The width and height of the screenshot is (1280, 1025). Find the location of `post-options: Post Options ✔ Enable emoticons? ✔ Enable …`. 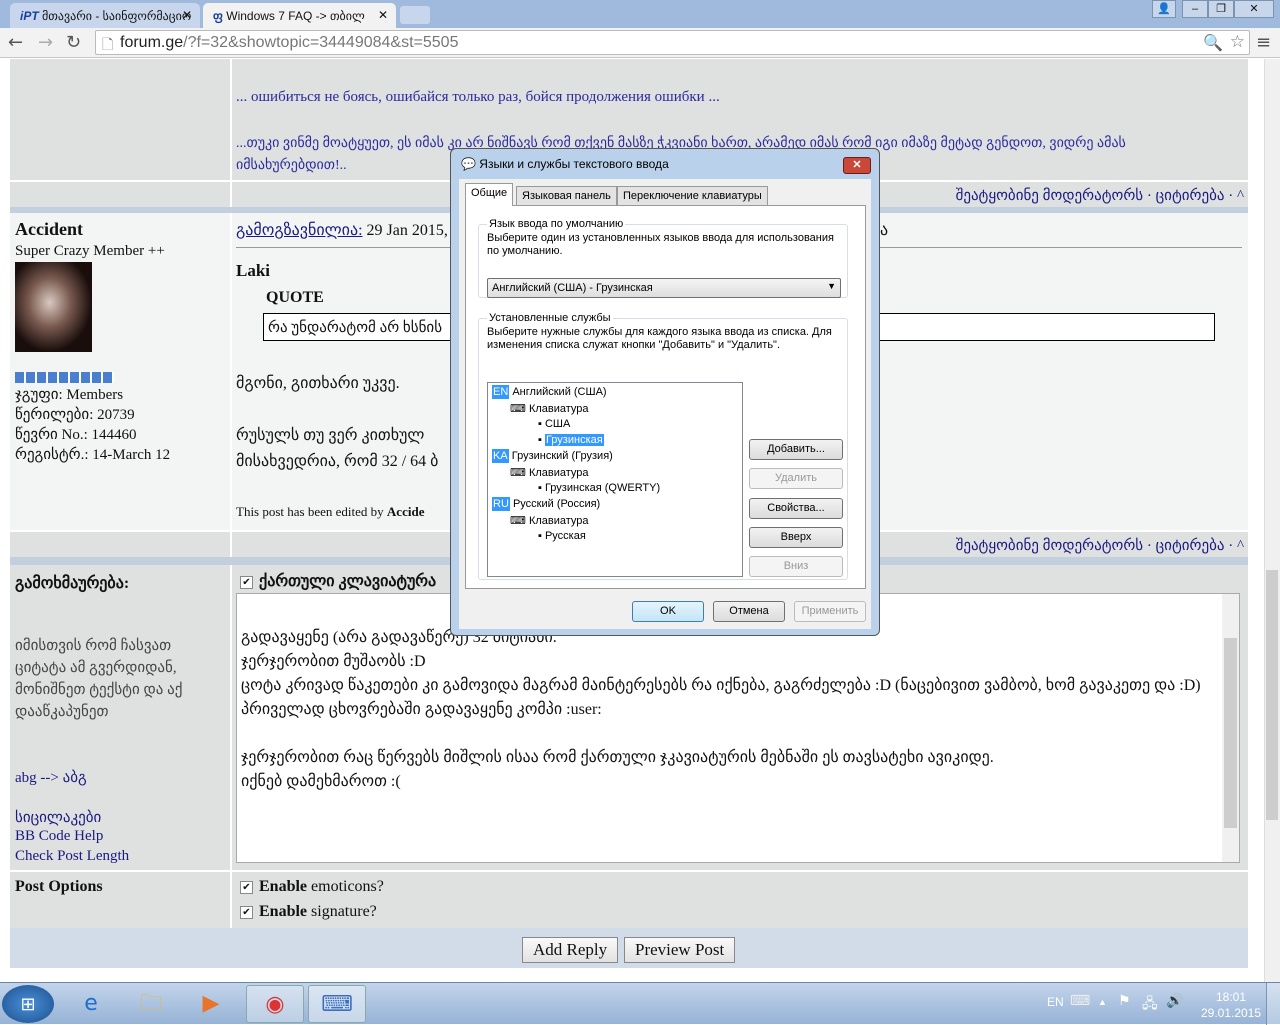

post-options: Post Options ✔ Enable emoticons? ✔ Enable … is located at coordinates (629, 899).